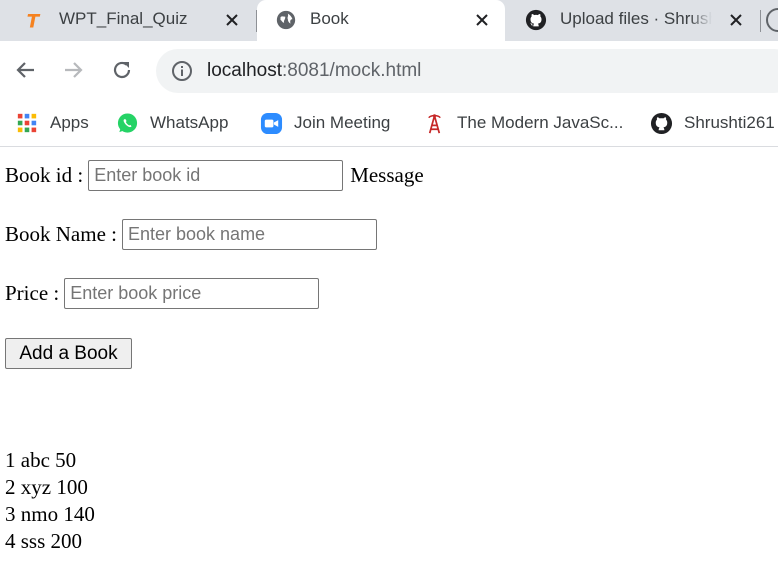  Describe the element at coordinates (46, 487) in the screenshot. I see `list-item: 2 xyz 100` at that location.